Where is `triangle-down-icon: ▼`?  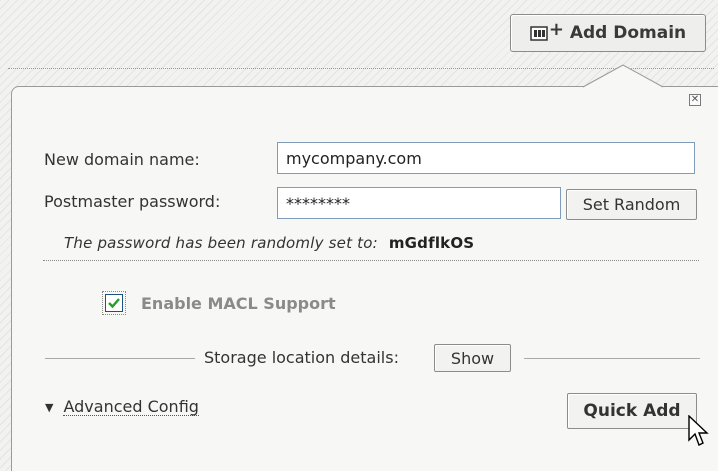 triangle-down-icon: ▼ is located at coordinates (49, 407).